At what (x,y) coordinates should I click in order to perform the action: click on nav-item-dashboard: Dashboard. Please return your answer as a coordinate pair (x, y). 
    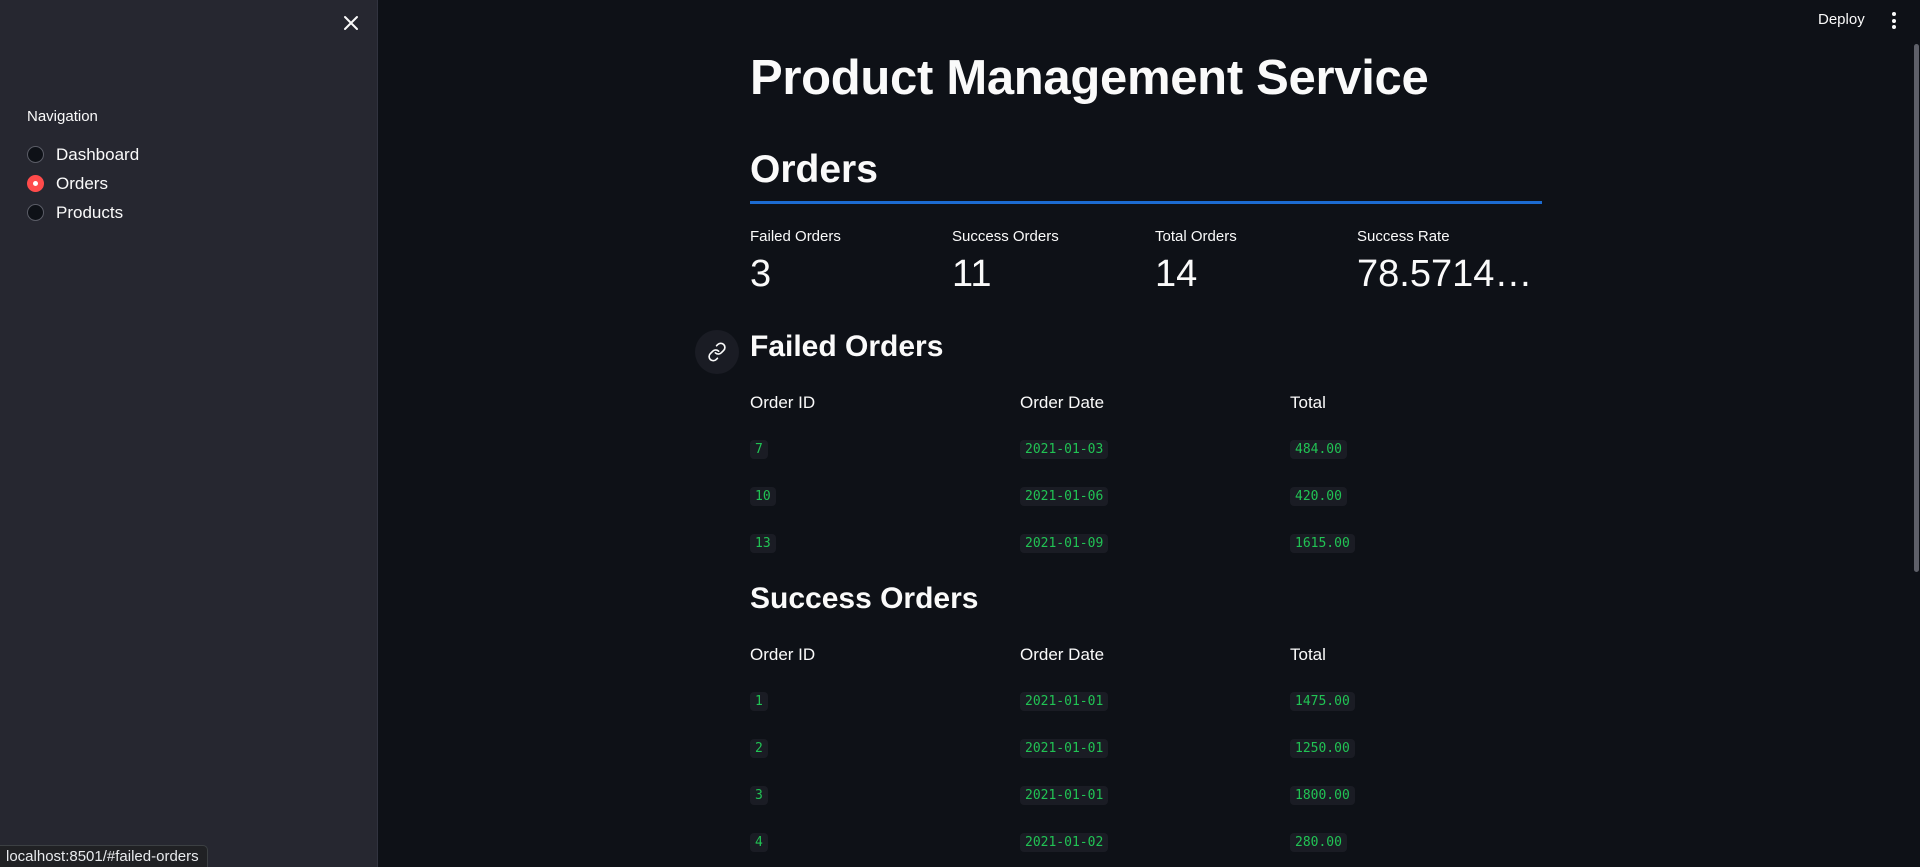
    Looking at the image, I should click on (83, 154).